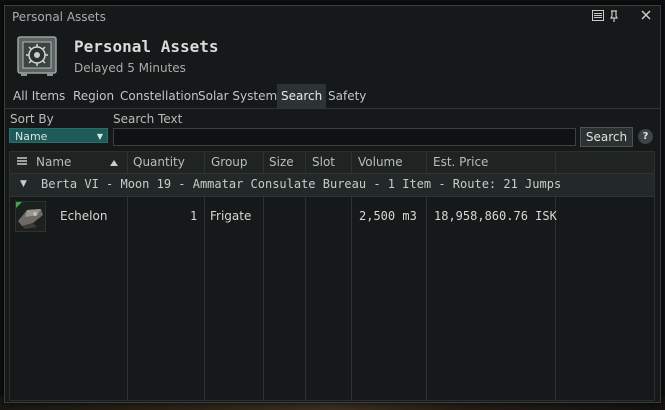 The height and width of the screenshot is (410, 665). I want to click on column-options-icon, so click(22, 162).